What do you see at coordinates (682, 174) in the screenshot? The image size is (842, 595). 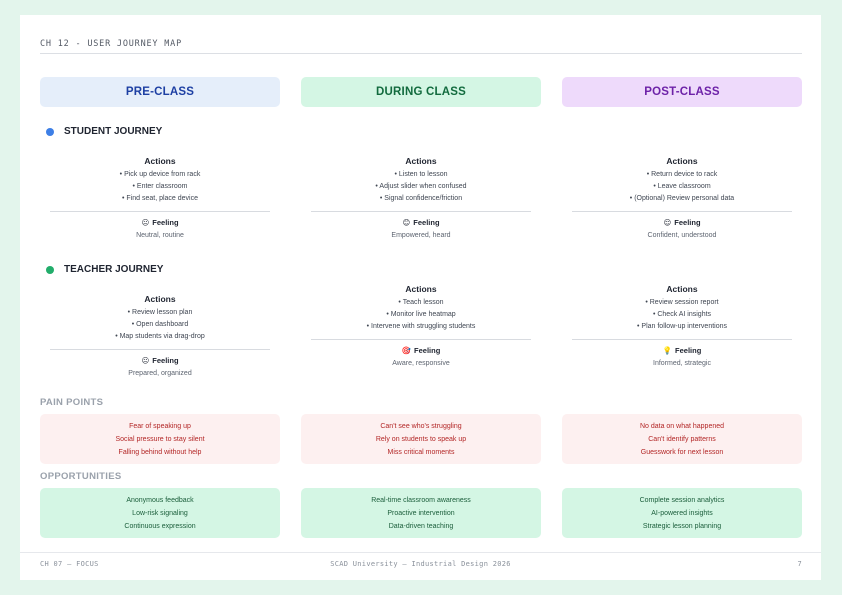 I see `action-item: • Return device to rack` at bounding box center [682, 174].